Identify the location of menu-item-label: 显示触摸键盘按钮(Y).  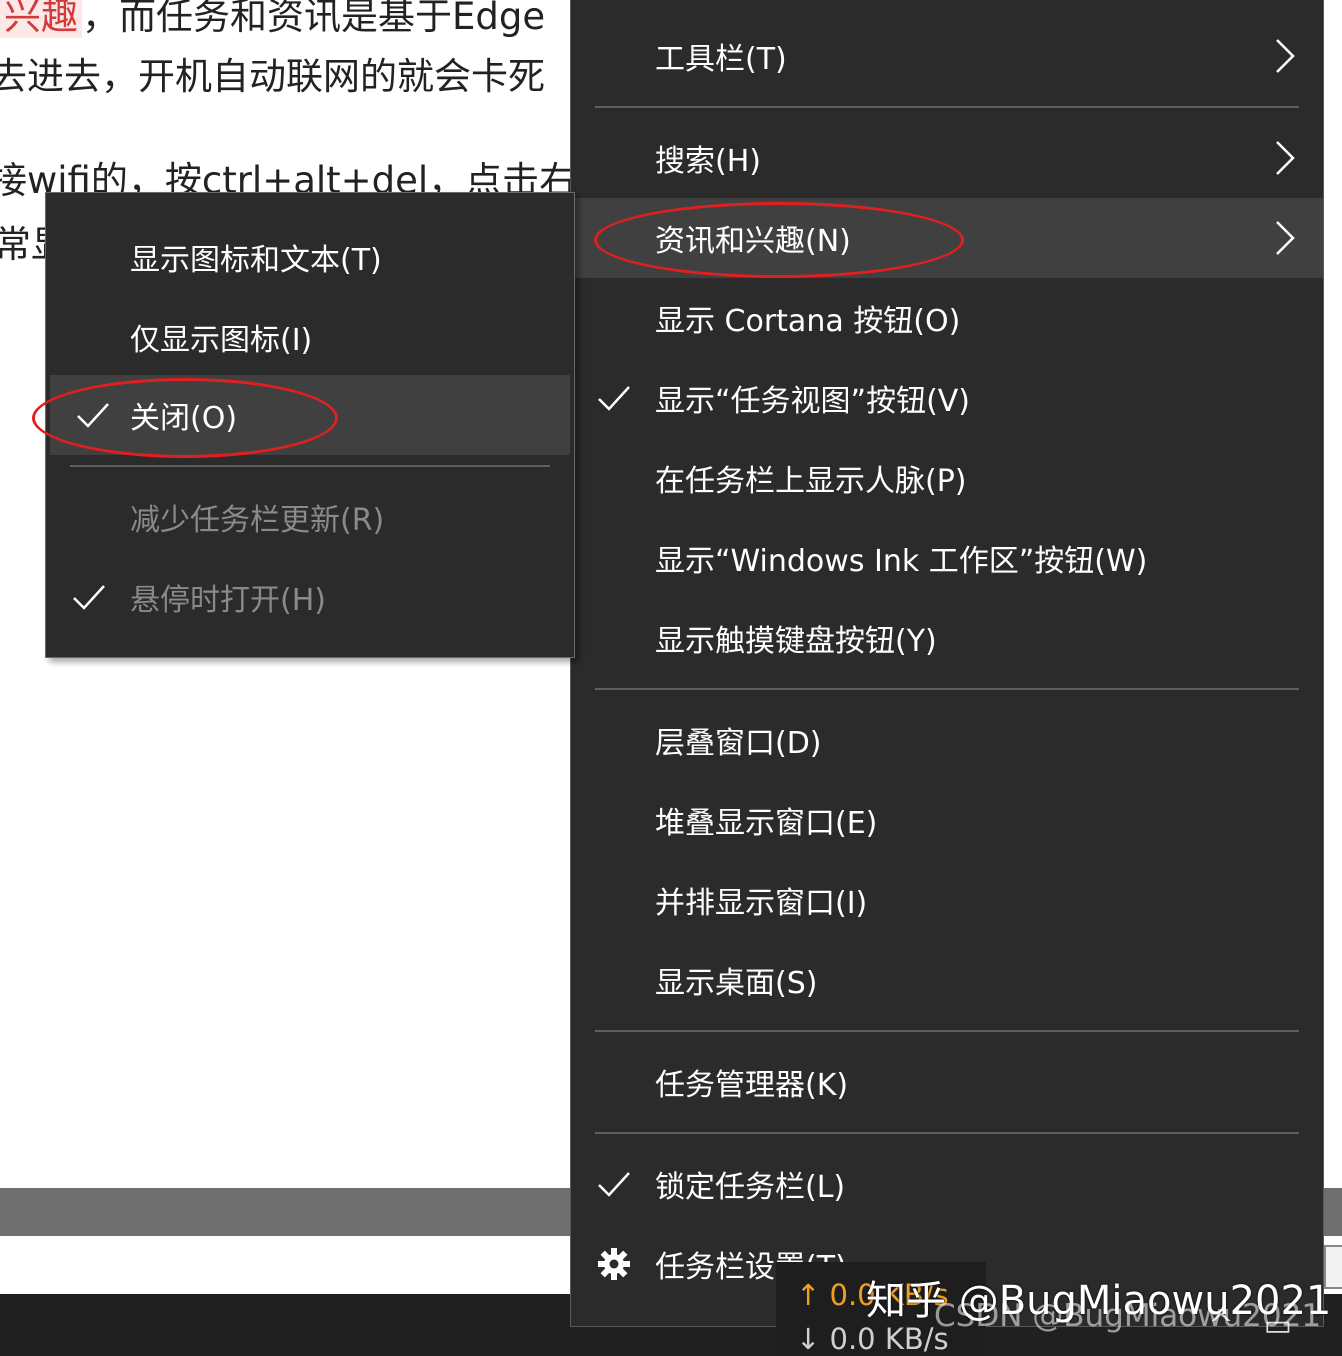
(796, 641).